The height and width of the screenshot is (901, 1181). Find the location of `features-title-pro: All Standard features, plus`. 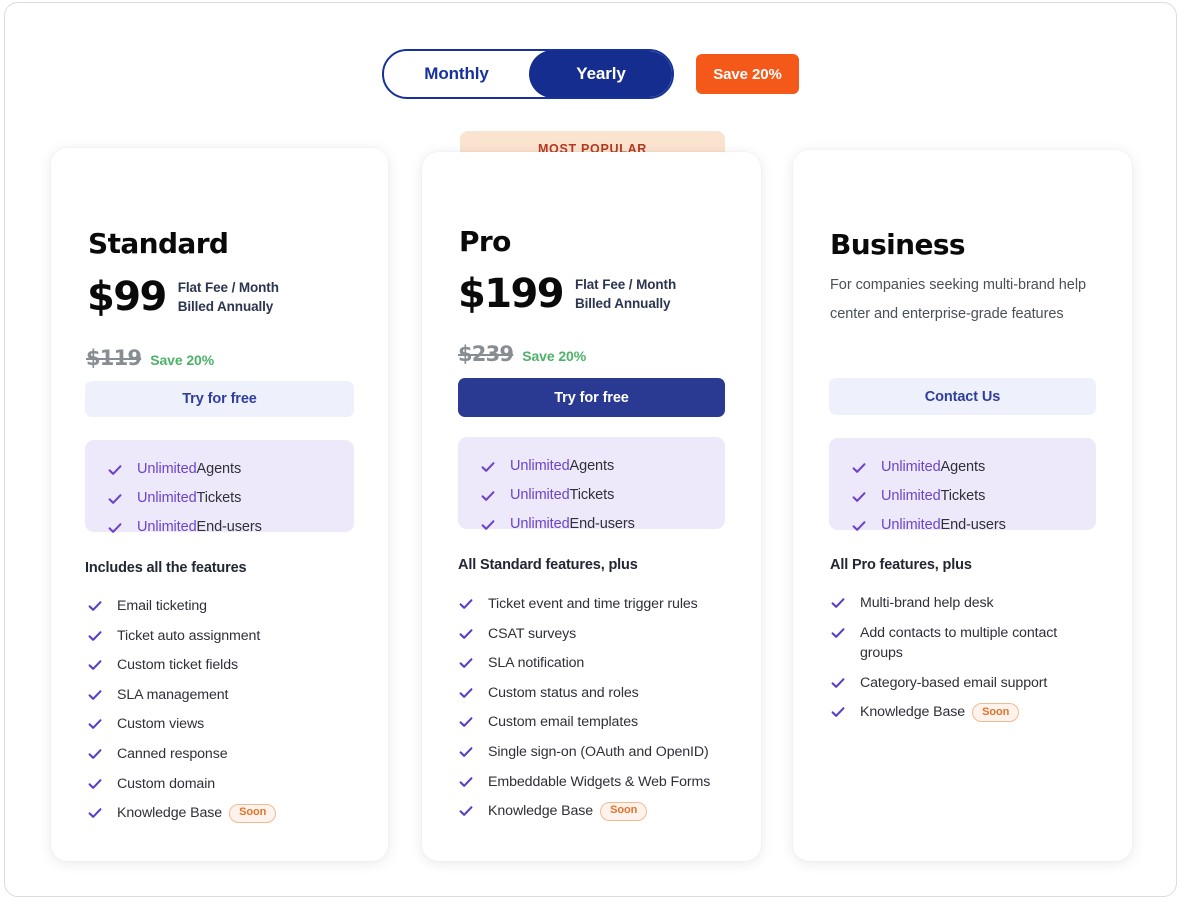

features-title-pro: All Standard features, plus is located at coordinates (548, 565).